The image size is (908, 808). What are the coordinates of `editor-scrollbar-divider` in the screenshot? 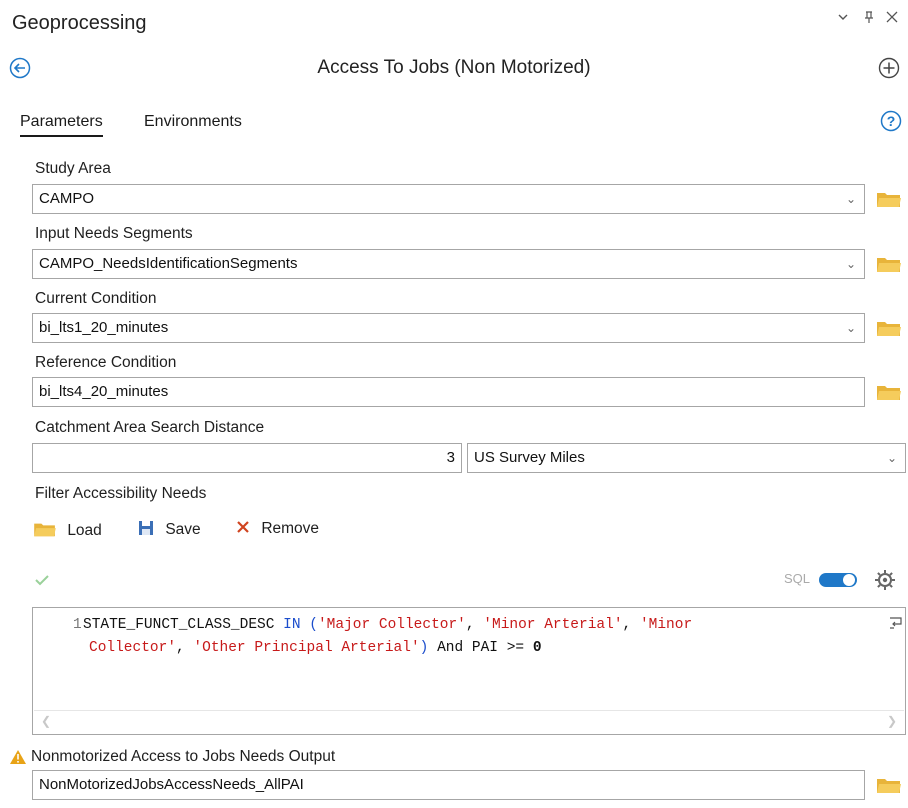 It's located at (469, 710).